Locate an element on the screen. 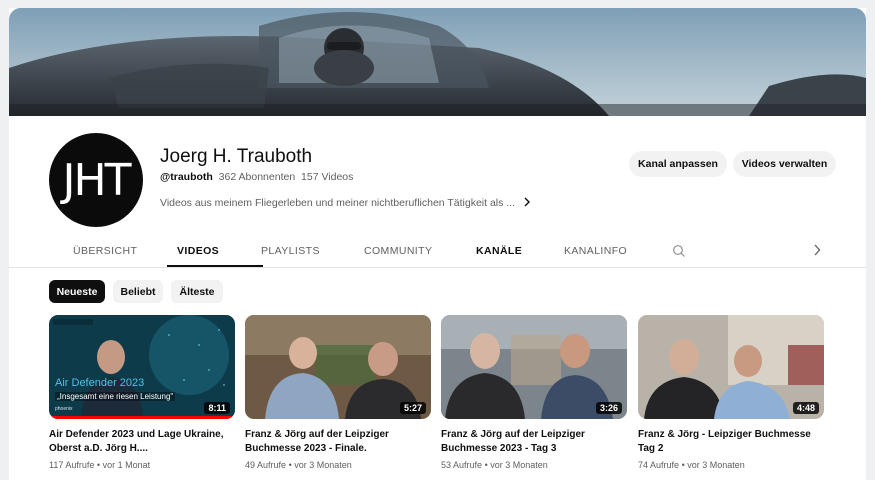 The height and width of the screenshot is (480, 875). watch-progress-bar is located at coordinates (142, 417).